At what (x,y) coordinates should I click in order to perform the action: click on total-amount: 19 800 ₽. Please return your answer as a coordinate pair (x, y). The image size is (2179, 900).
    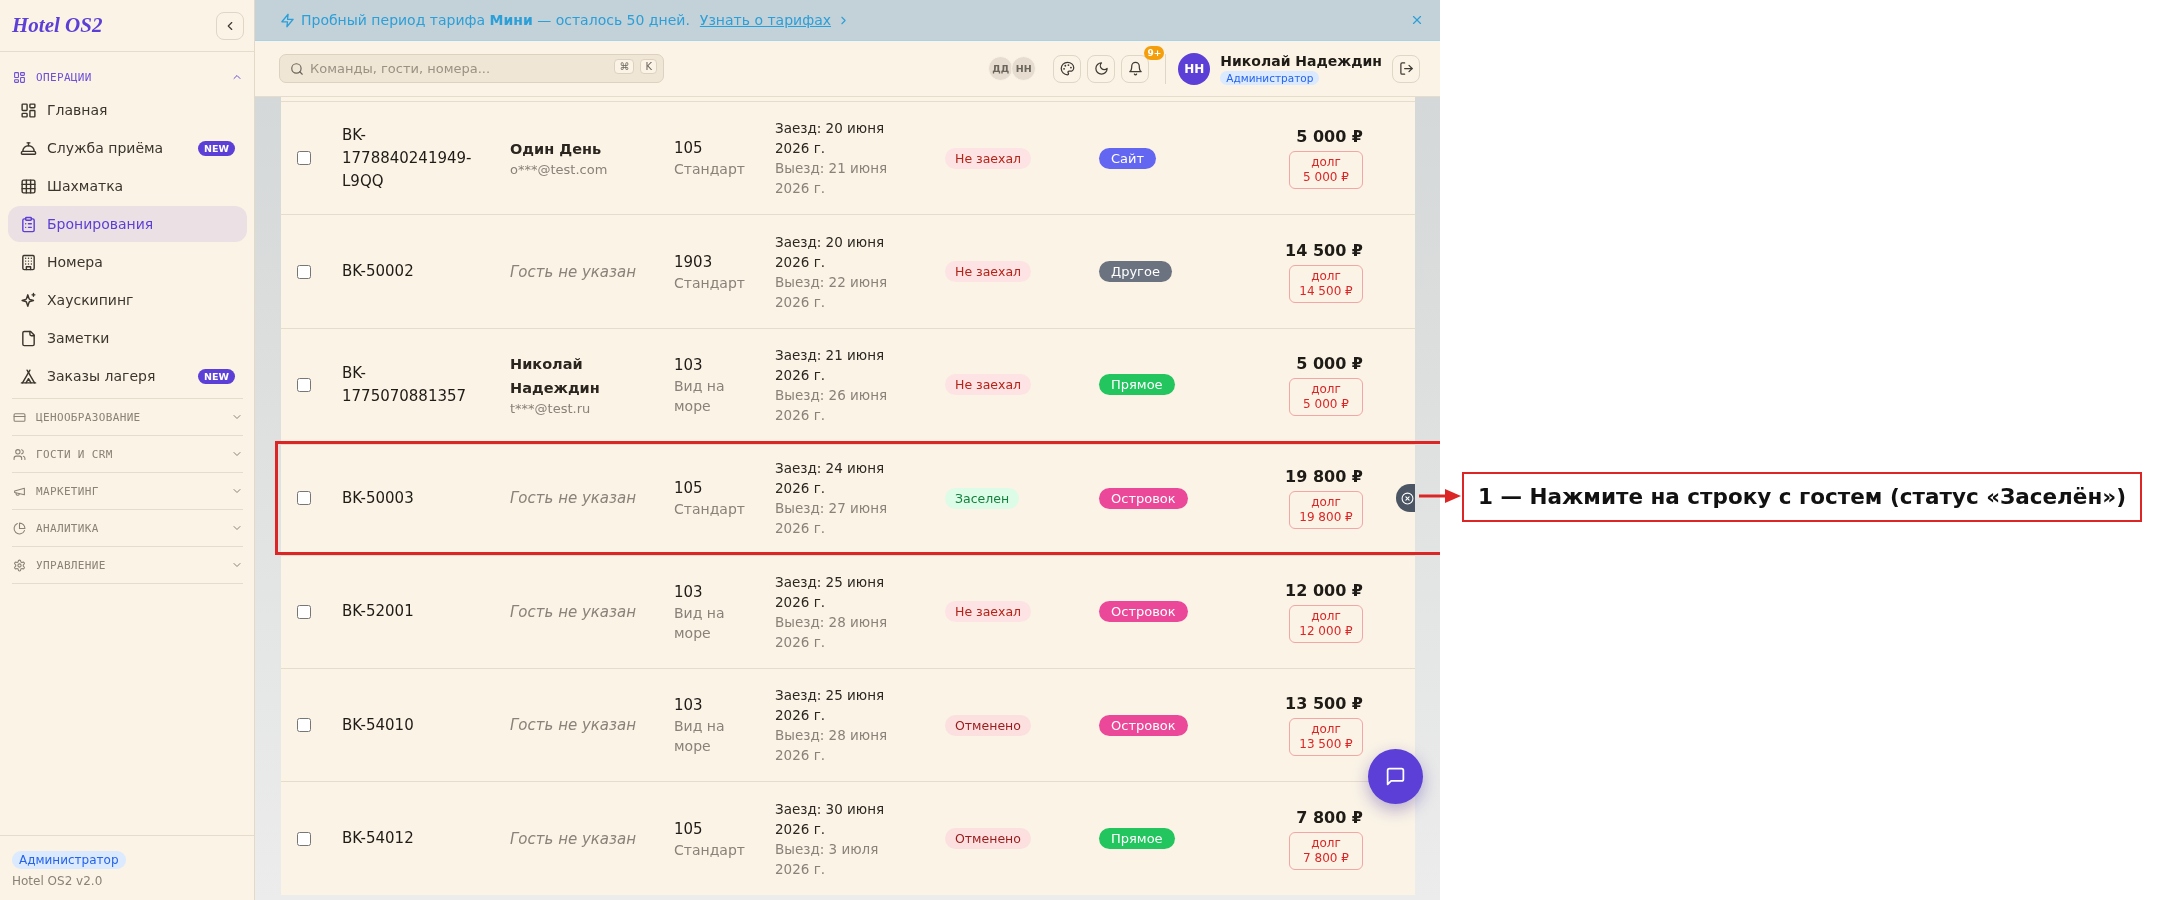
    Looking at the image, I should click on (1324, 477).